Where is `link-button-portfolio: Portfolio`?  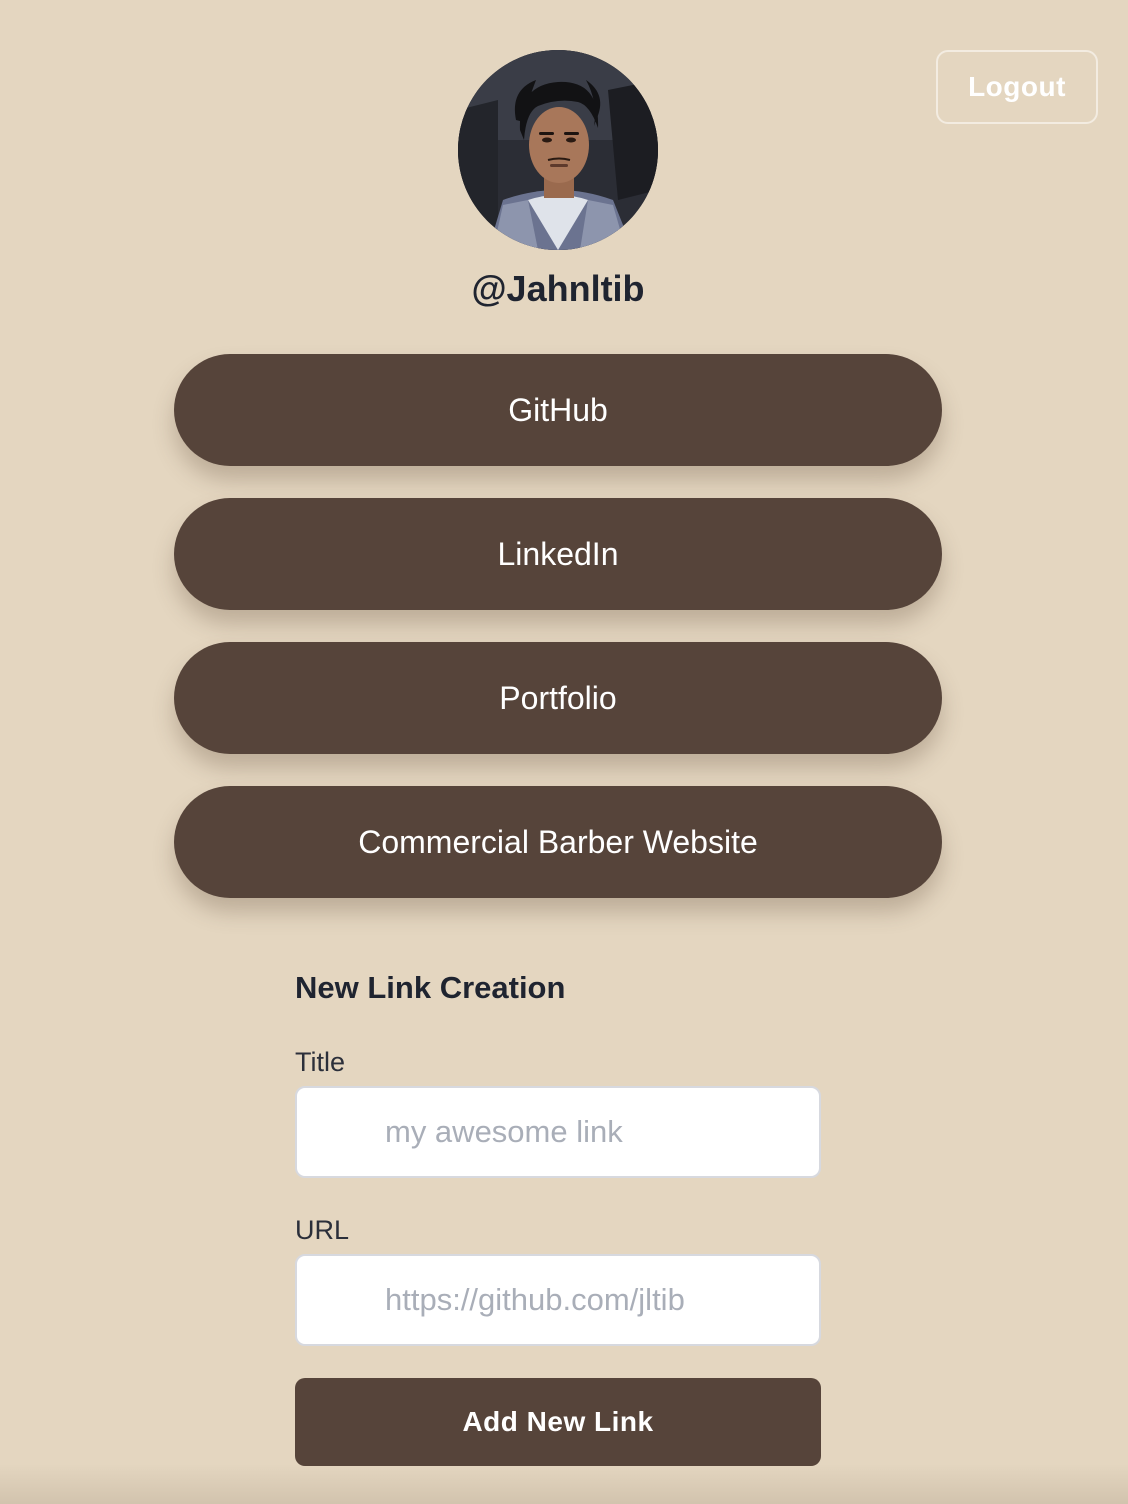 link-button-portfolio: Portfolio is located at coordinates (558, 698).